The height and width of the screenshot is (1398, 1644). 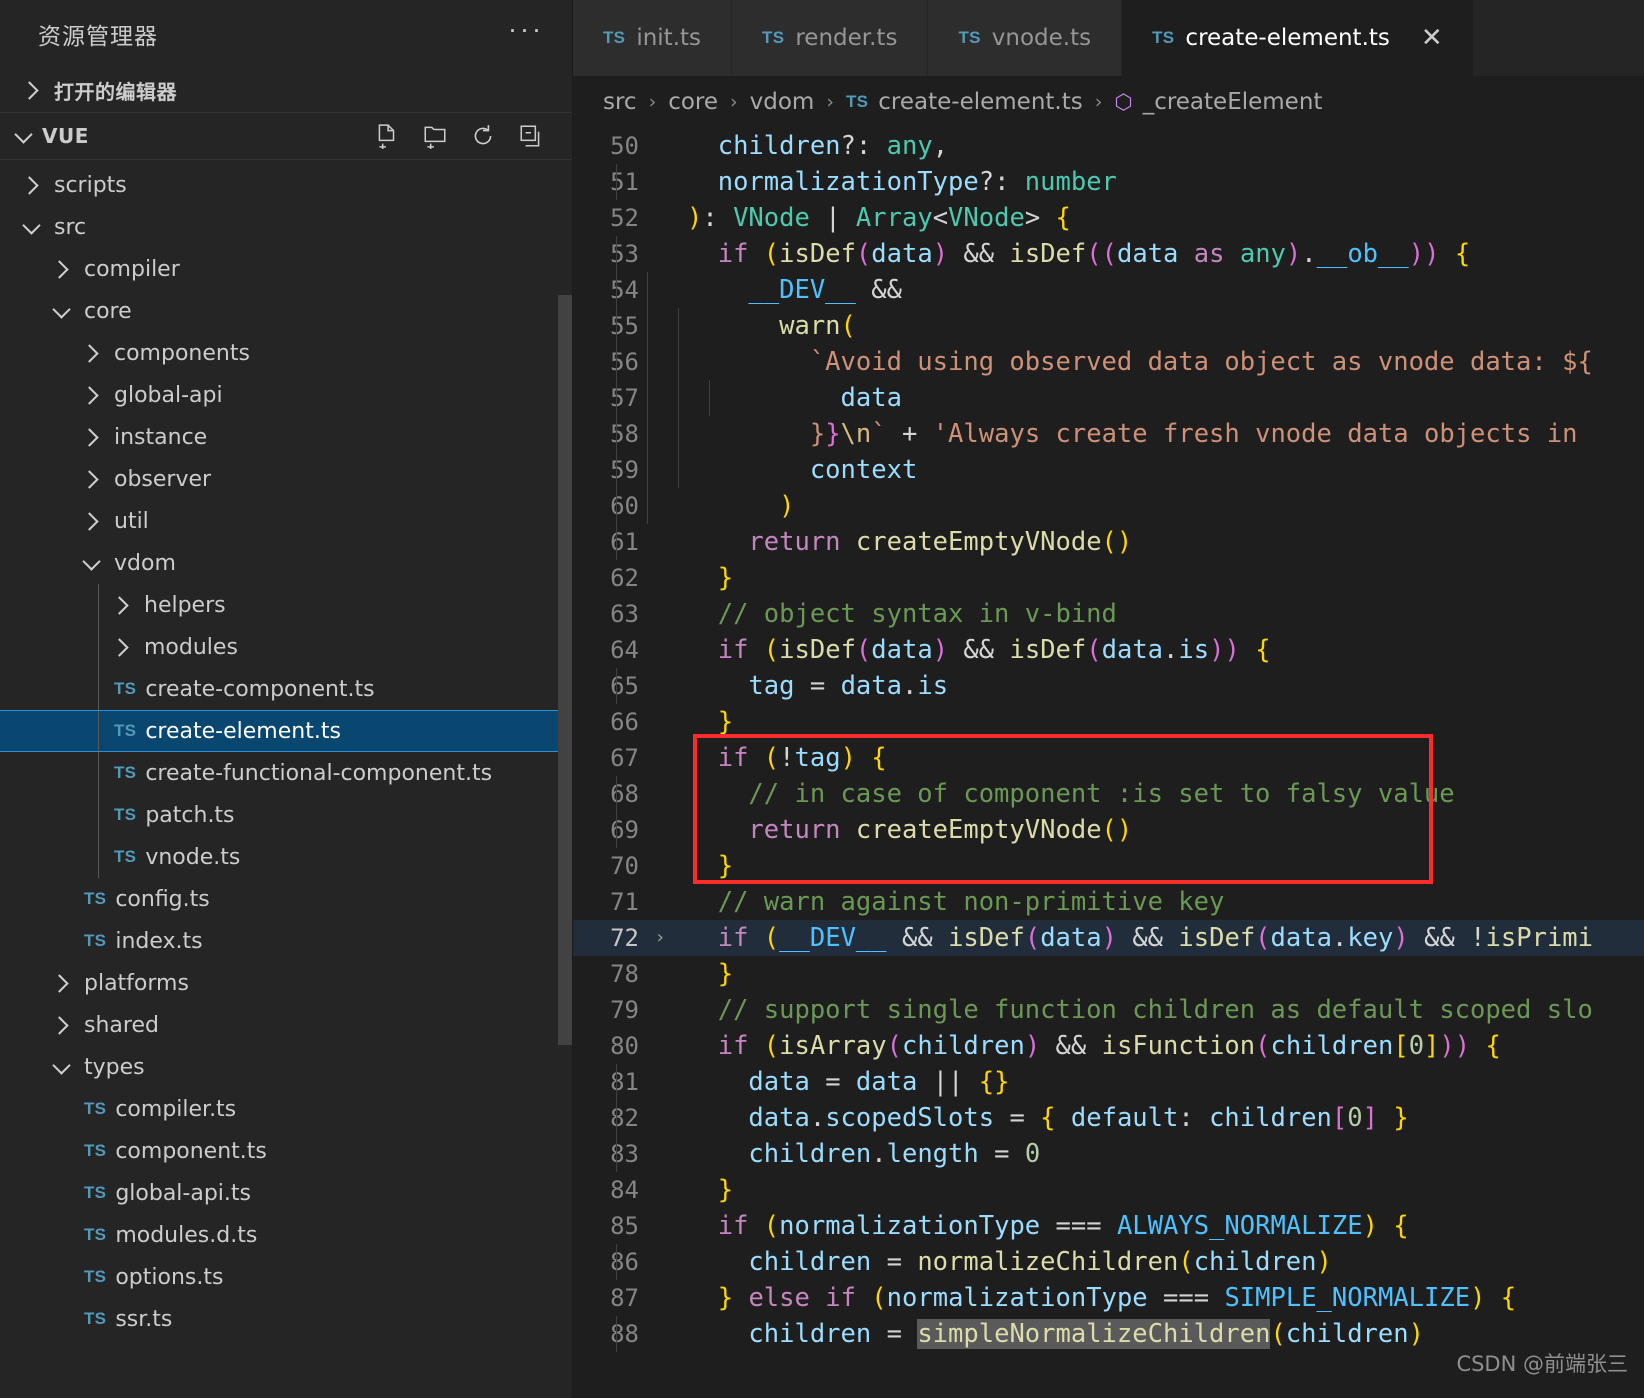 What do you see at coordinates (1108, 146) in the screenshot?
I see `code-line: 50 children?: any,` at bounding box center [1108, 146].